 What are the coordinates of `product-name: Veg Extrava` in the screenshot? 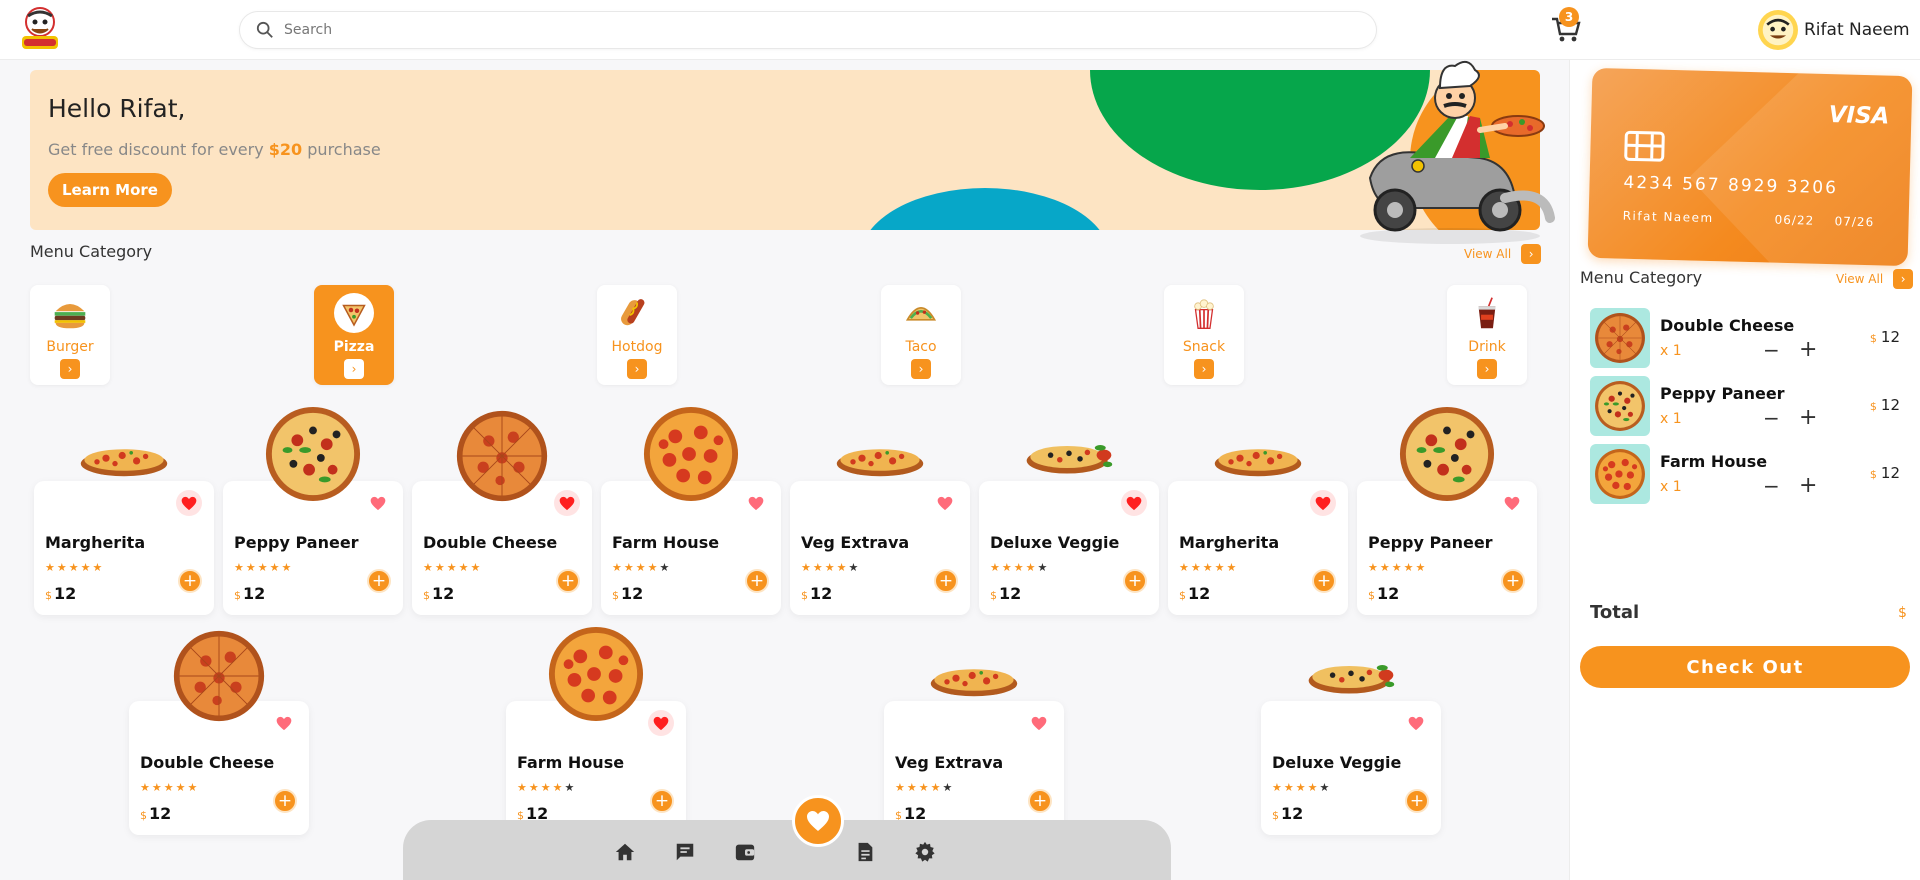 It's located at (949, 762).